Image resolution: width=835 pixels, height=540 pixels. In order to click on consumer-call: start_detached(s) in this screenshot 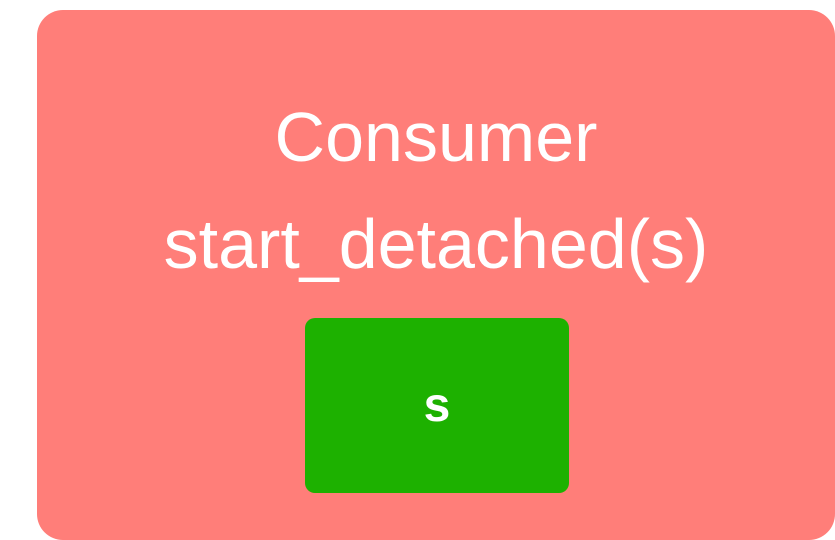, I will do `click(436, 244)`.